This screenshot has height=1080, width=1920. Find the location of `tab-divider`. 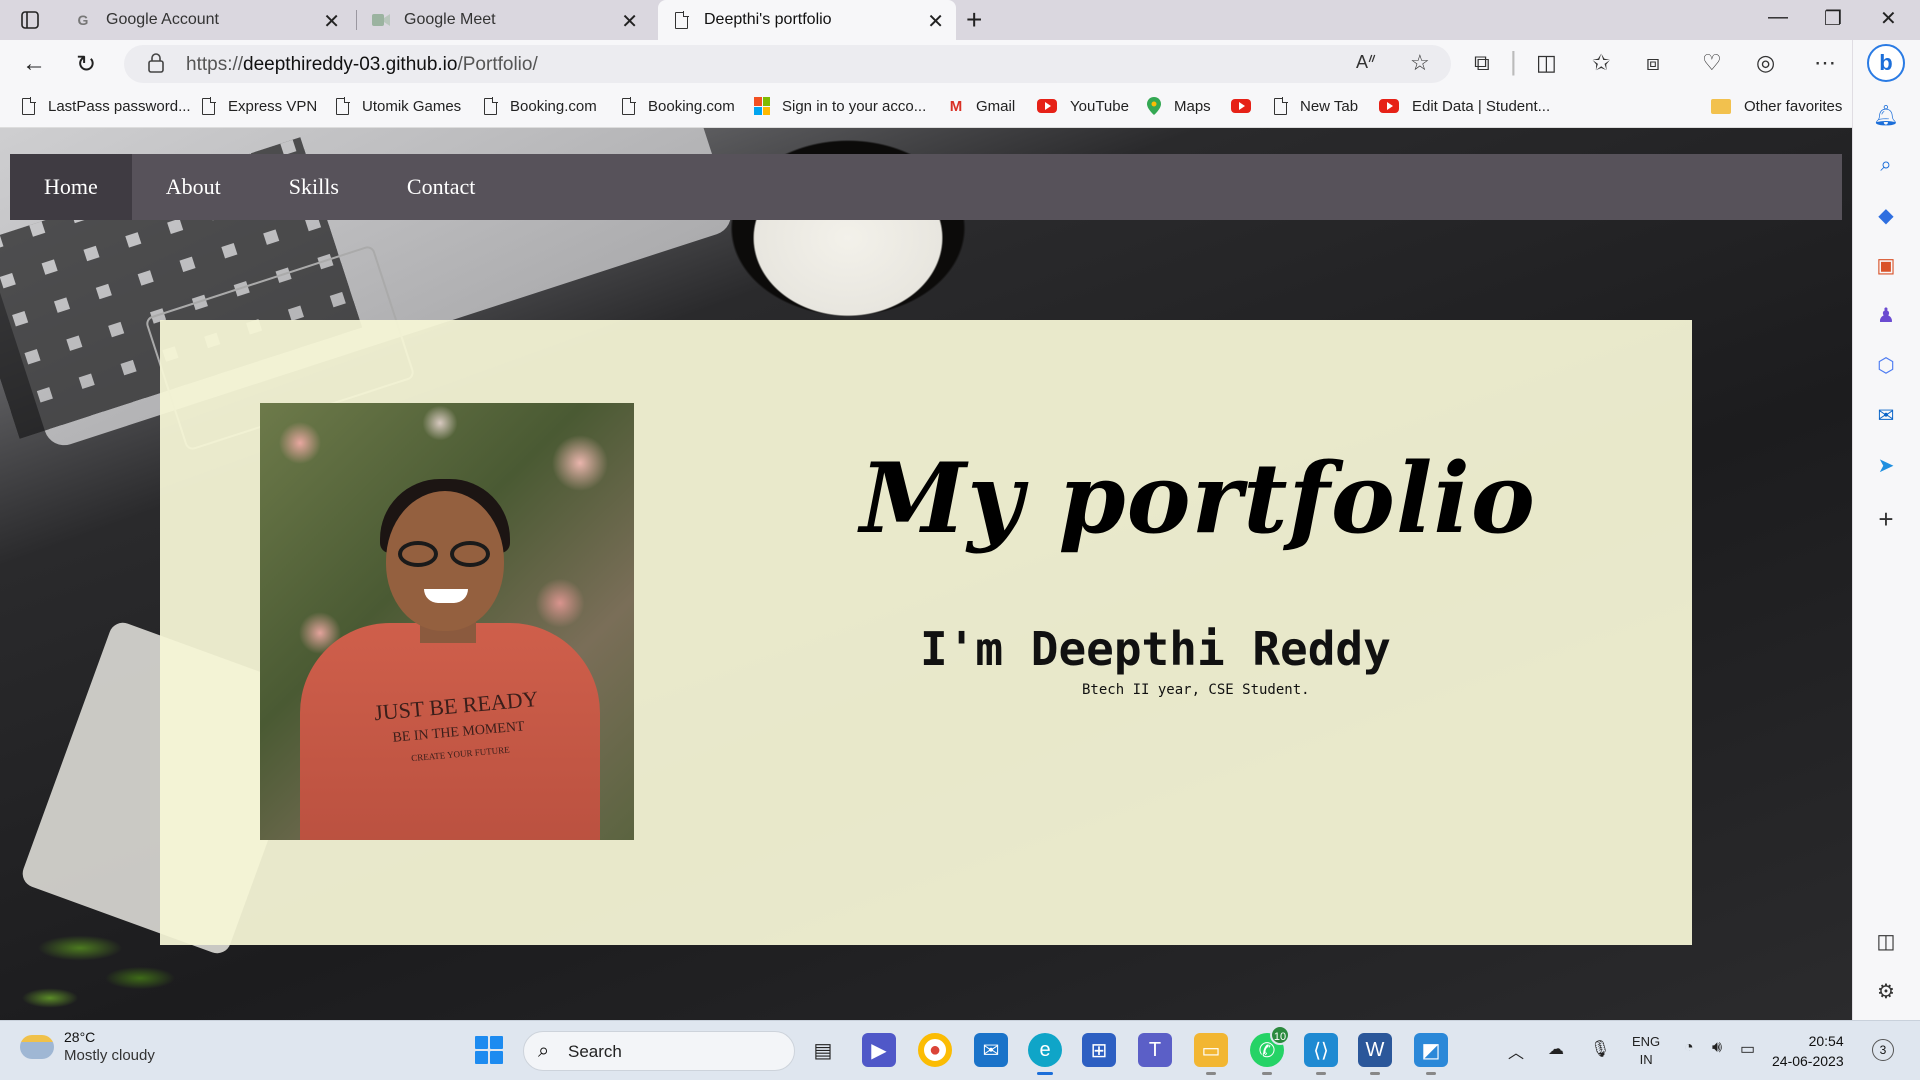

tab-divider is located at coordinates (356, 20).